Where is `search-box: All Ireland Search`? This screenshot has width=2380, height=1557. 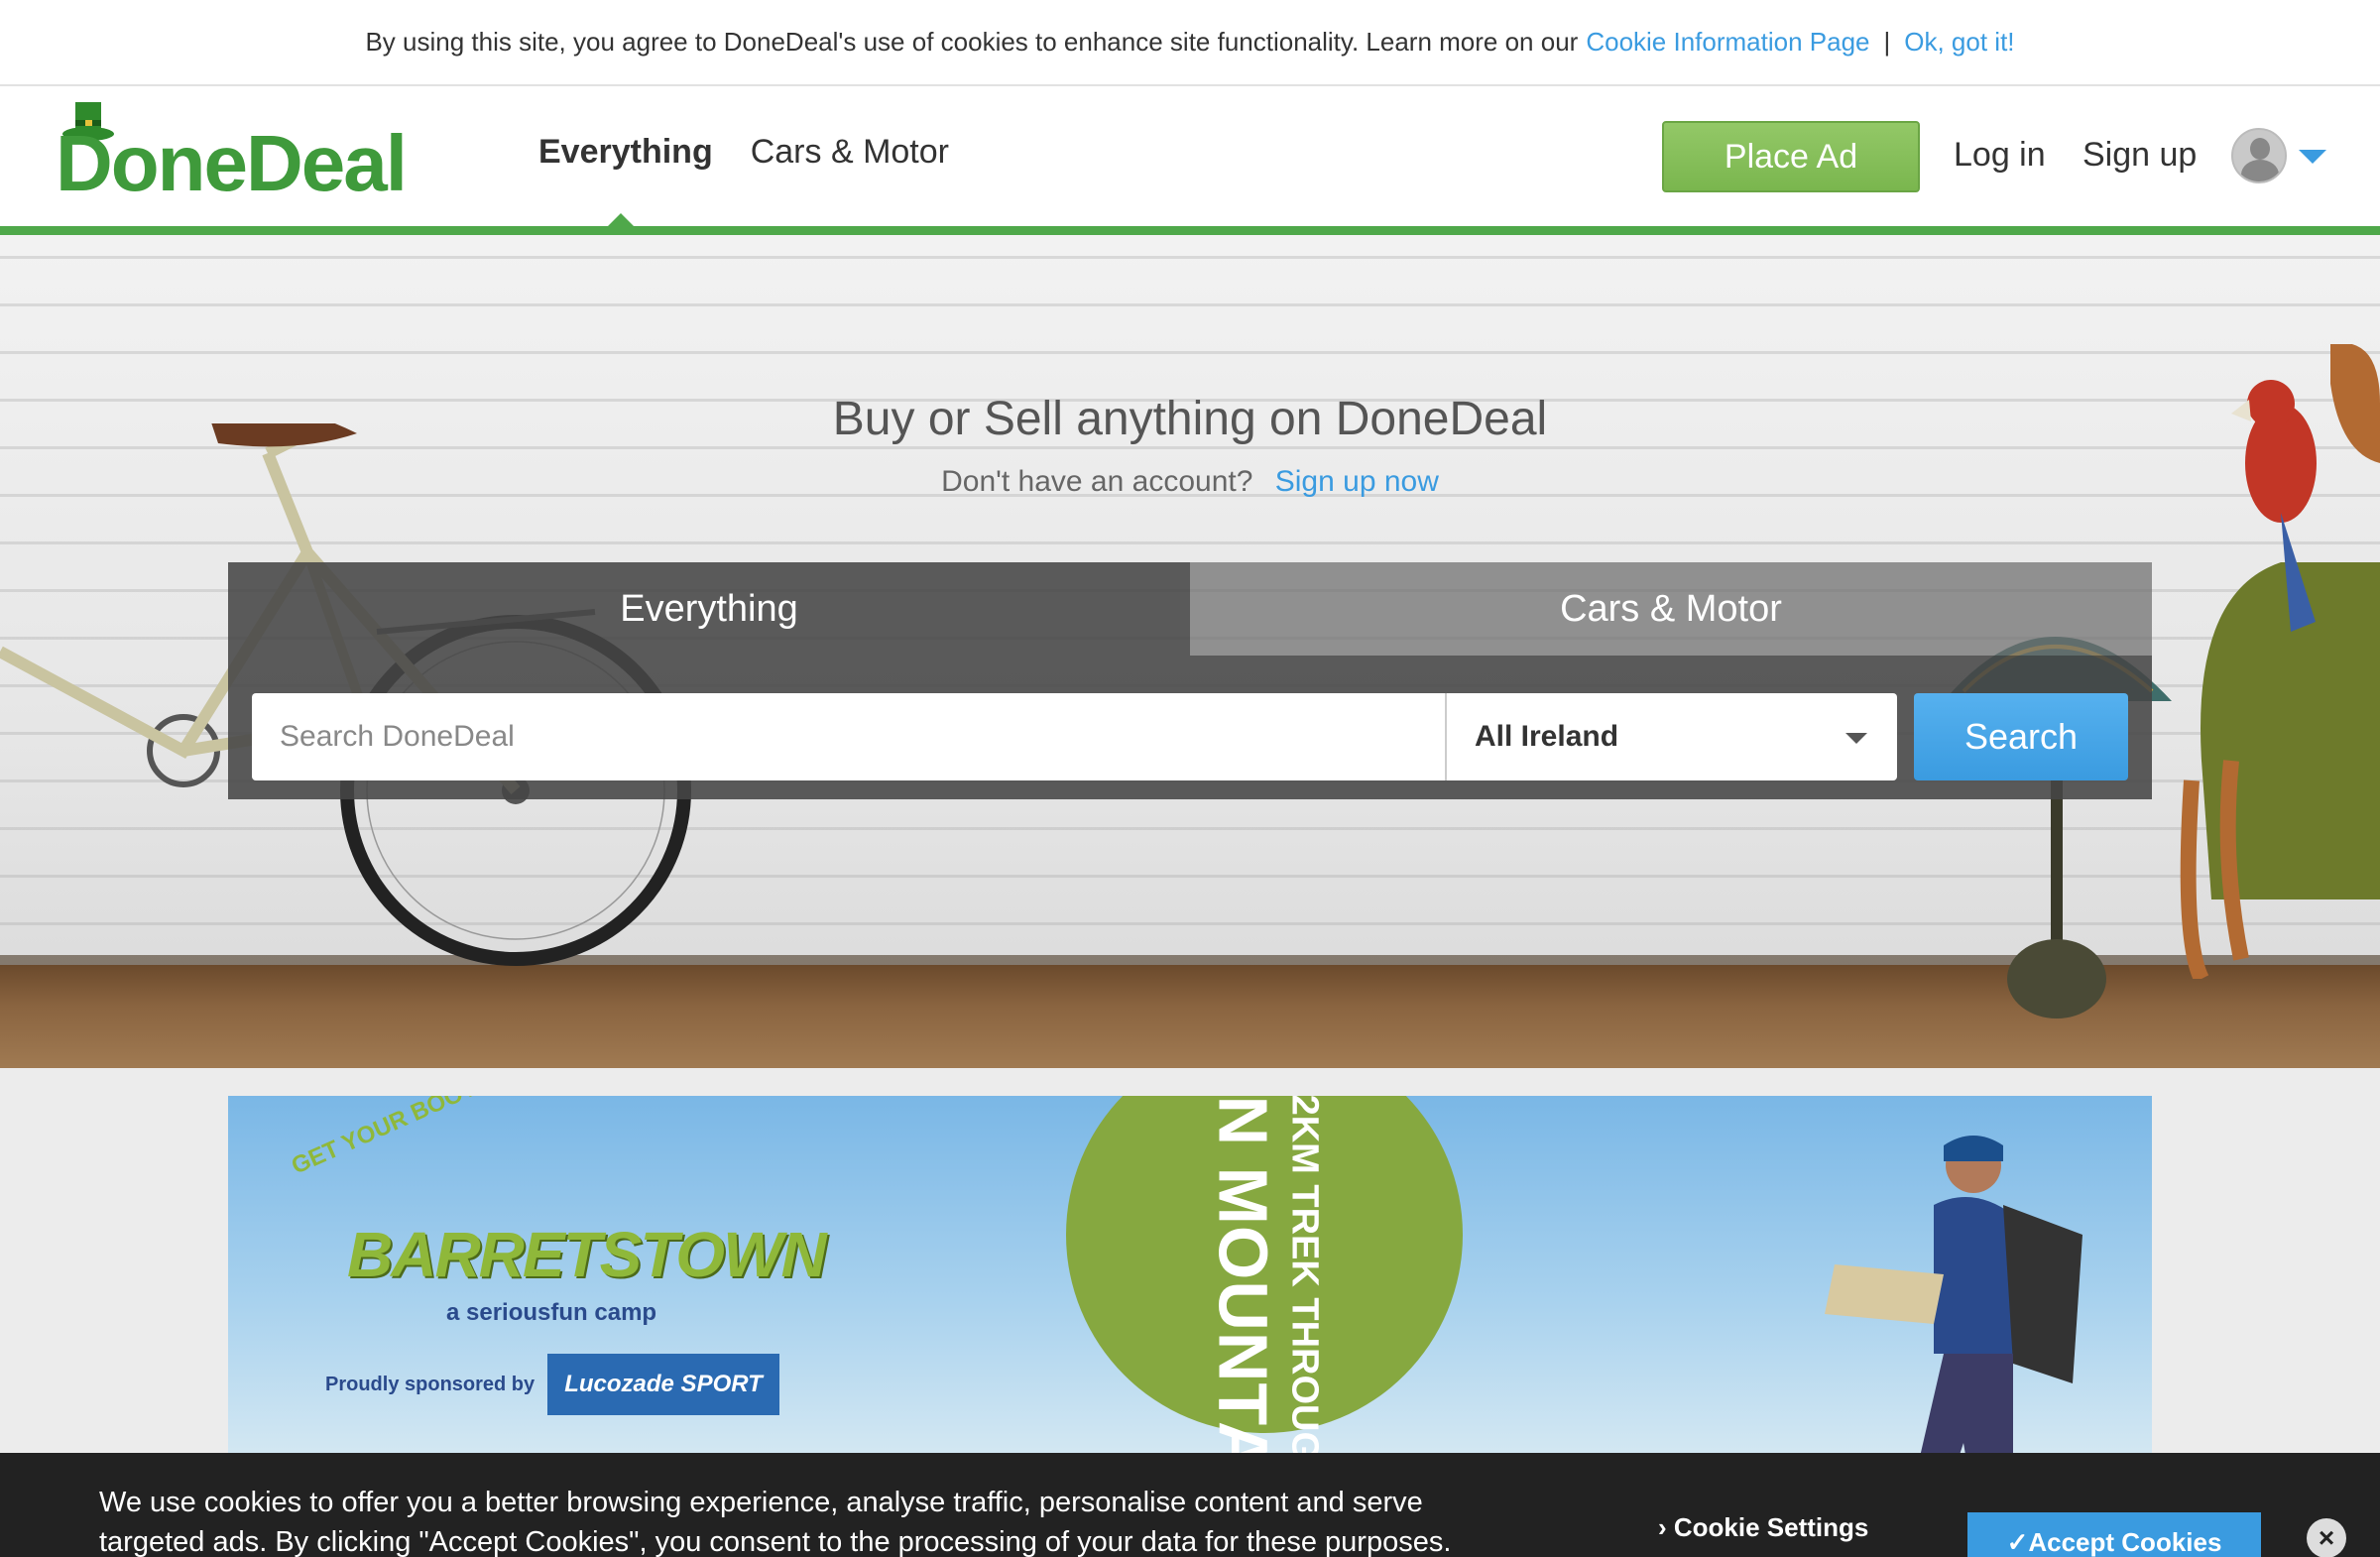 search-box: All Ireland Search is located at coordinates (1190, 727).